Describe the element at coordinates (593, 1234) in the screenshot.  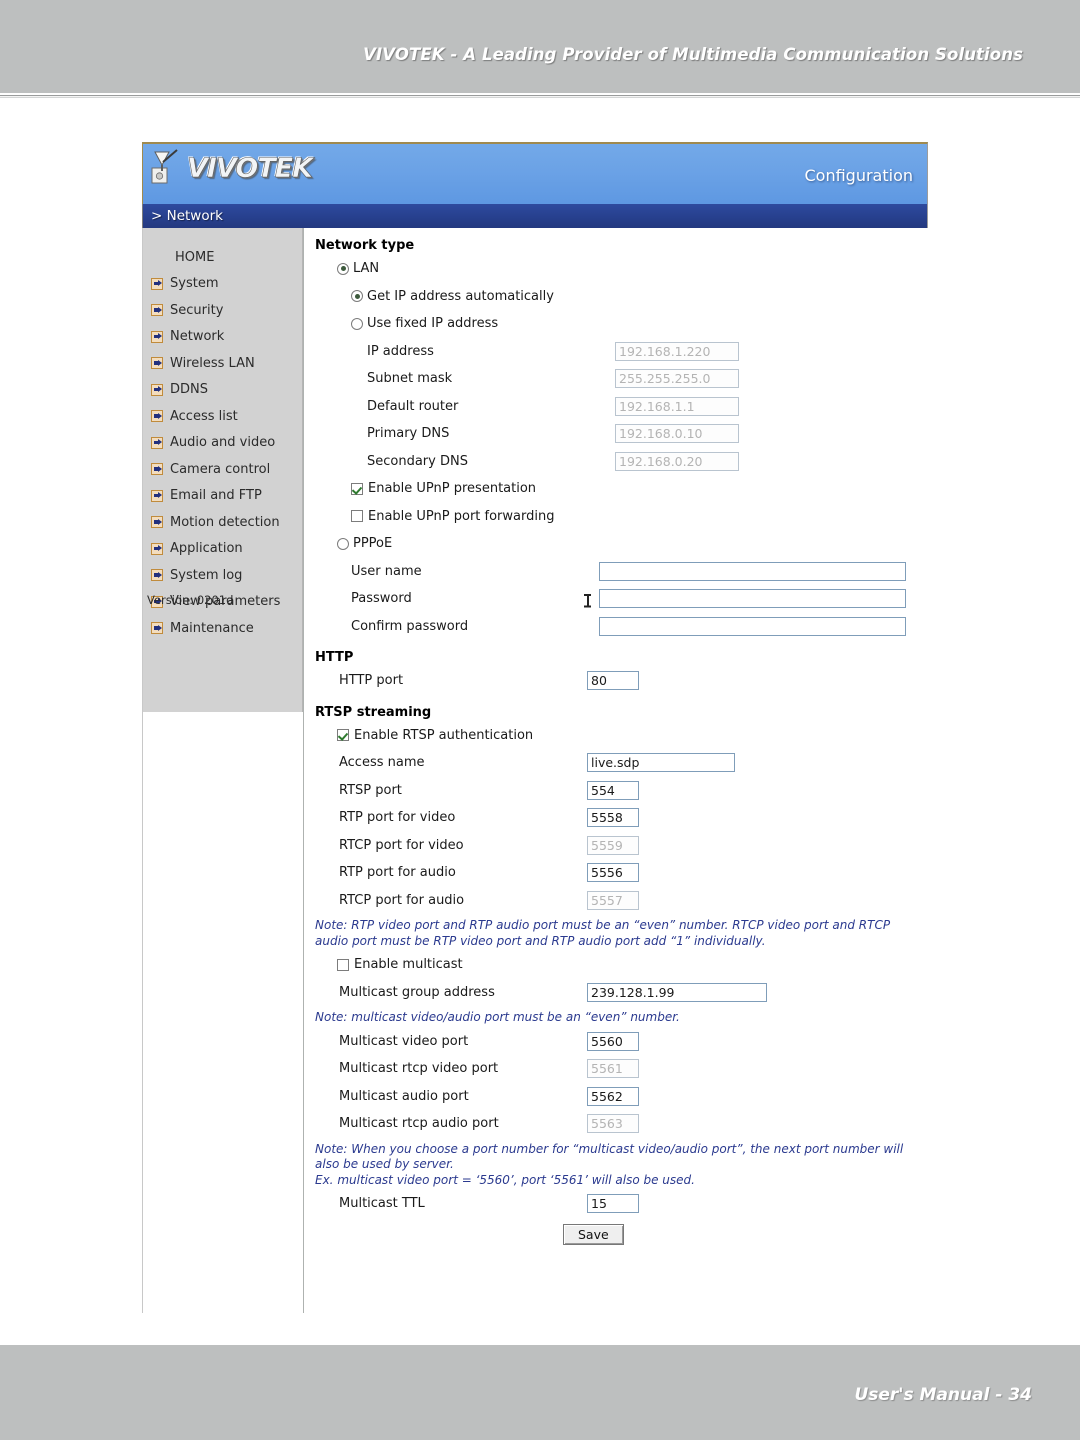
I see `save-button: Save` at that location.